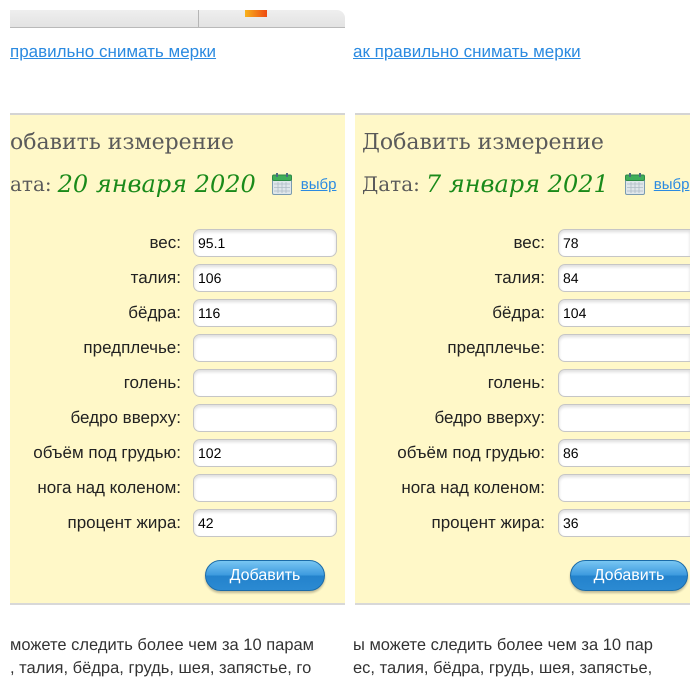  What do you see at coordinates (391, 184) in the screenshot?
I see `date-label: Дата:` at bounding box center [391, 184].